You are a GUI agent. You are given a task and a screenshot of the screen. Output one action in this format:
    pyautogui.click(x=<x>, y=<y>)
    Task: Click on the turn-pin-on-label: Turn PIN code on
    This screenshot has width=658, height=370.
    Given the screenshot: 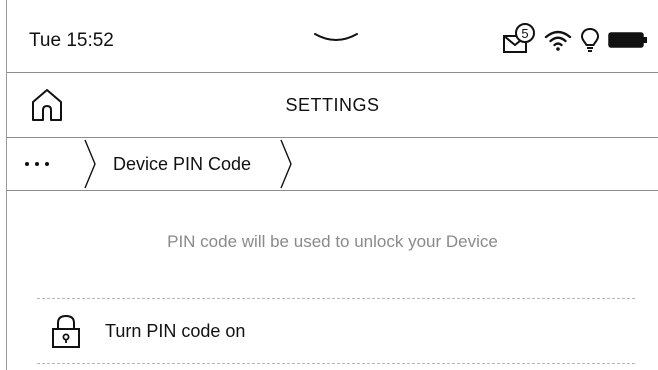 What is the action you would take?
    pyautogui.click(x=175, y=331)
    